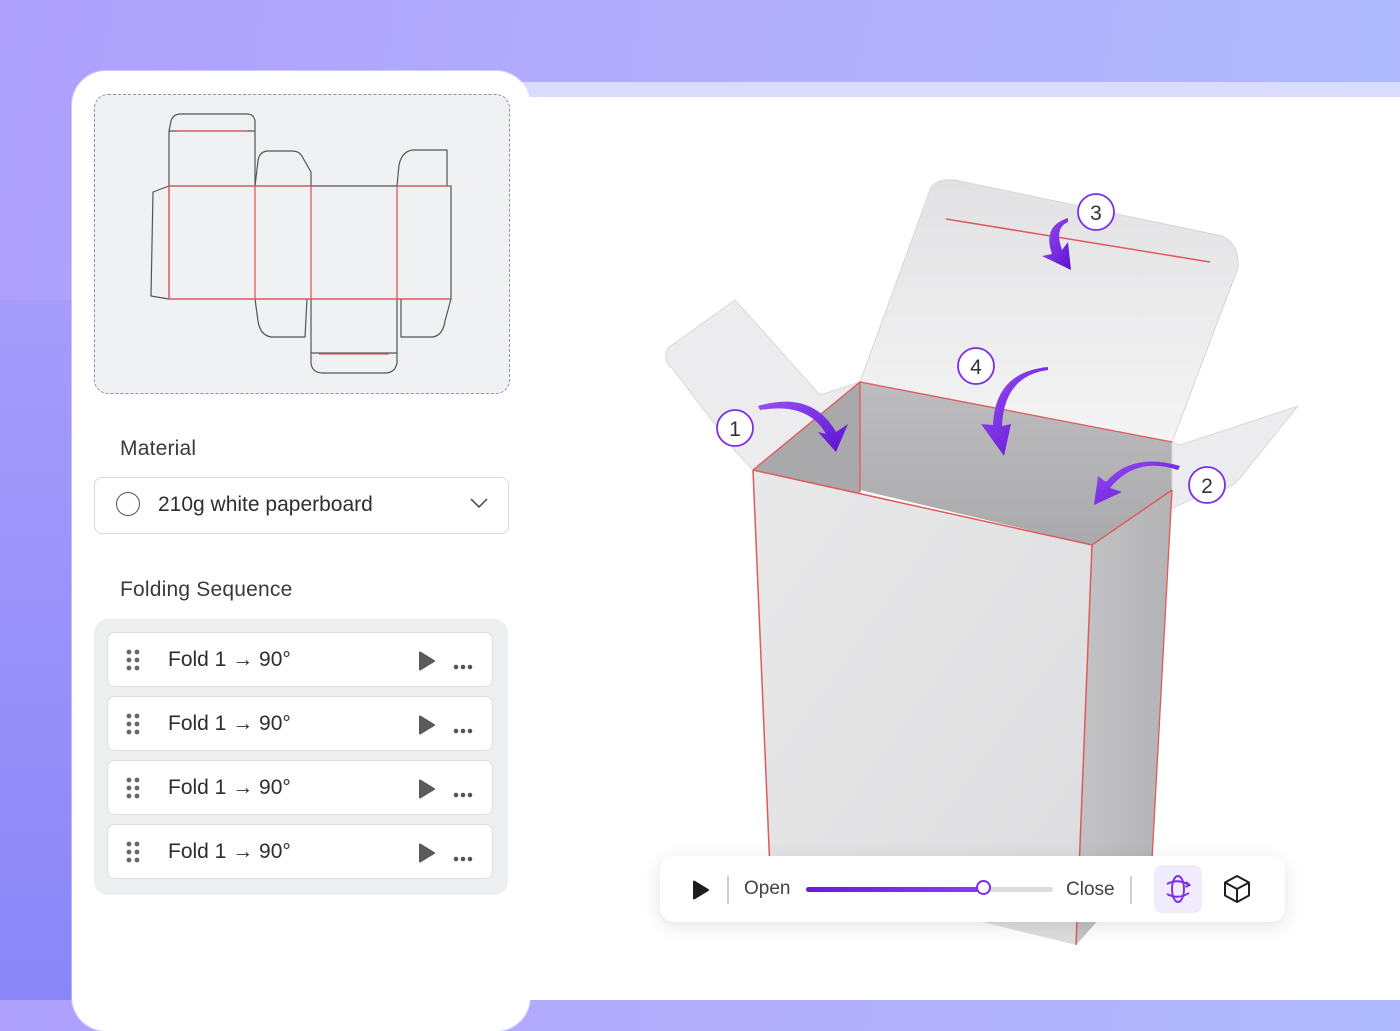 This screenshot has width=1400, height=1031. I want to click on orbit-view-button, so click(1178, 889).